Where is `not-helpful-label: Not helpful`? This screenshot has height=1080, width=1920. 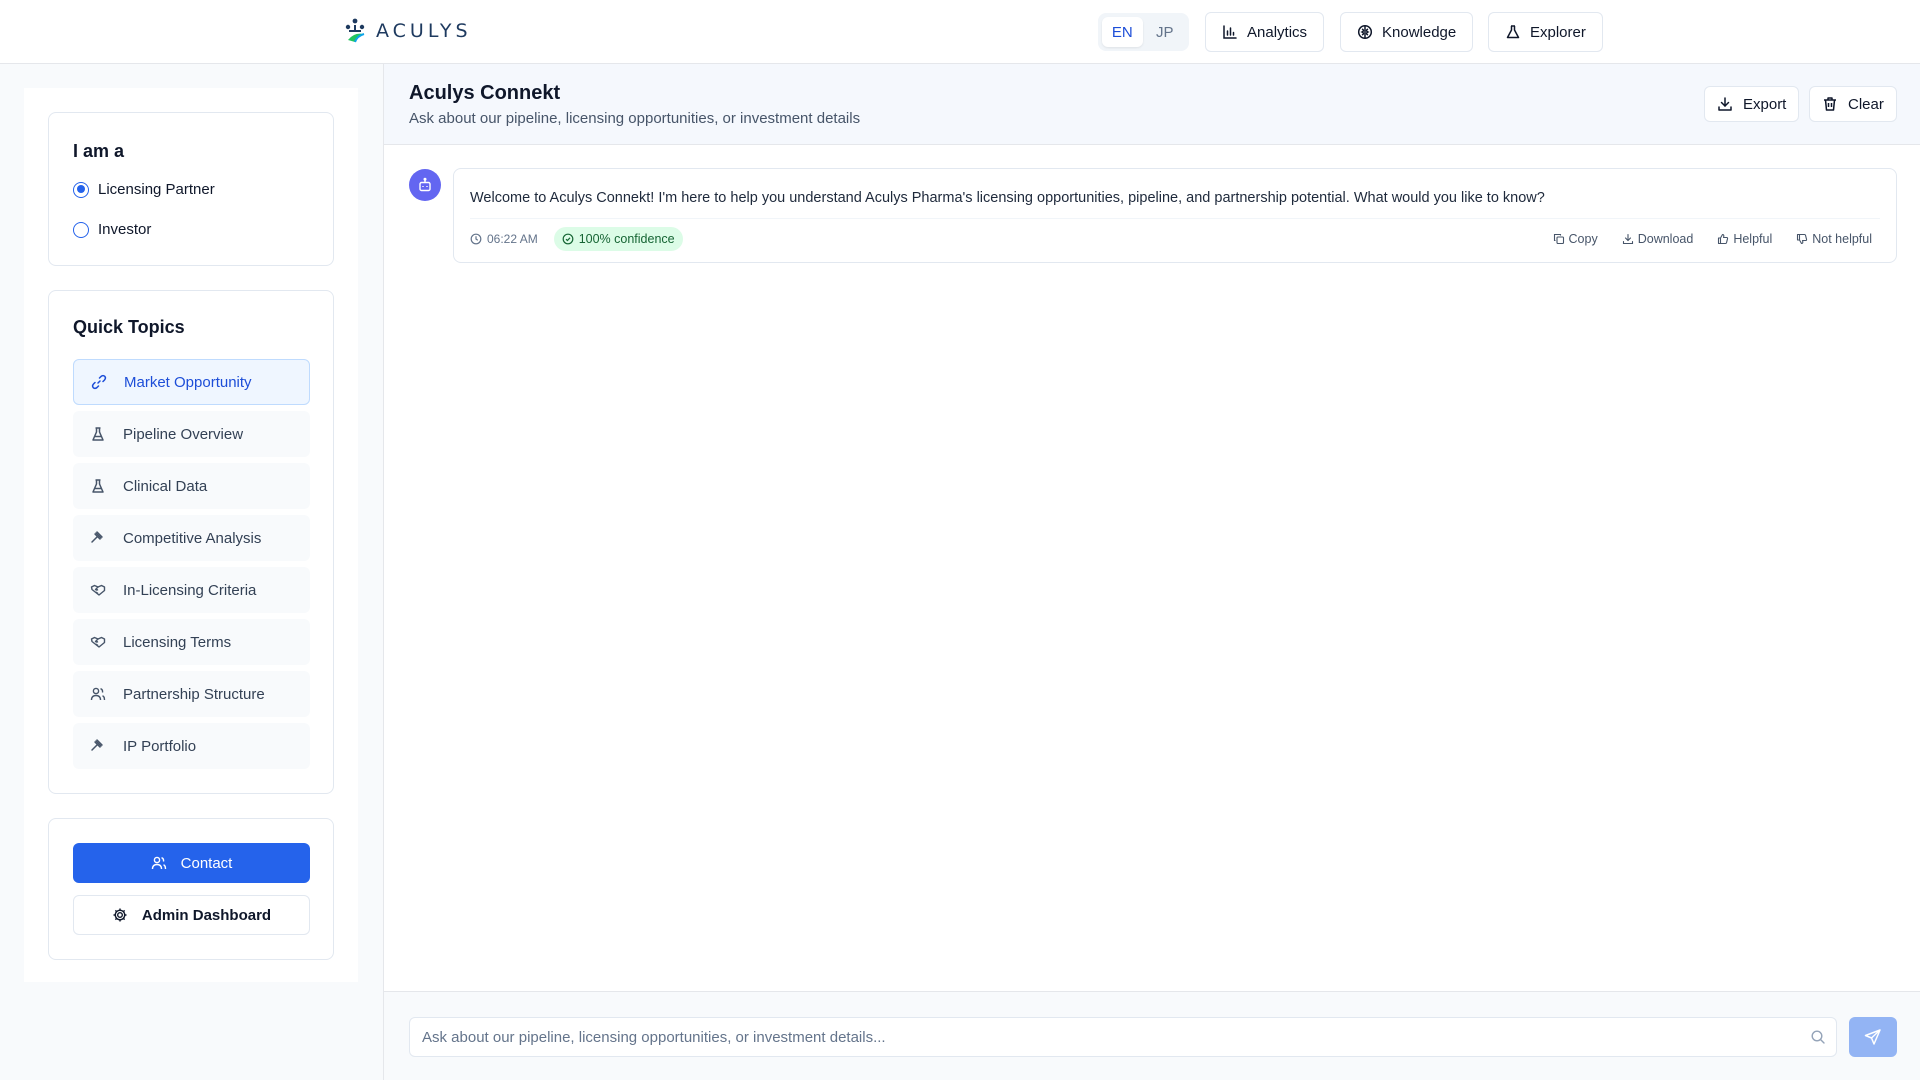 not-helpful-label: Not helpful is located at coordinates (1842, 239).